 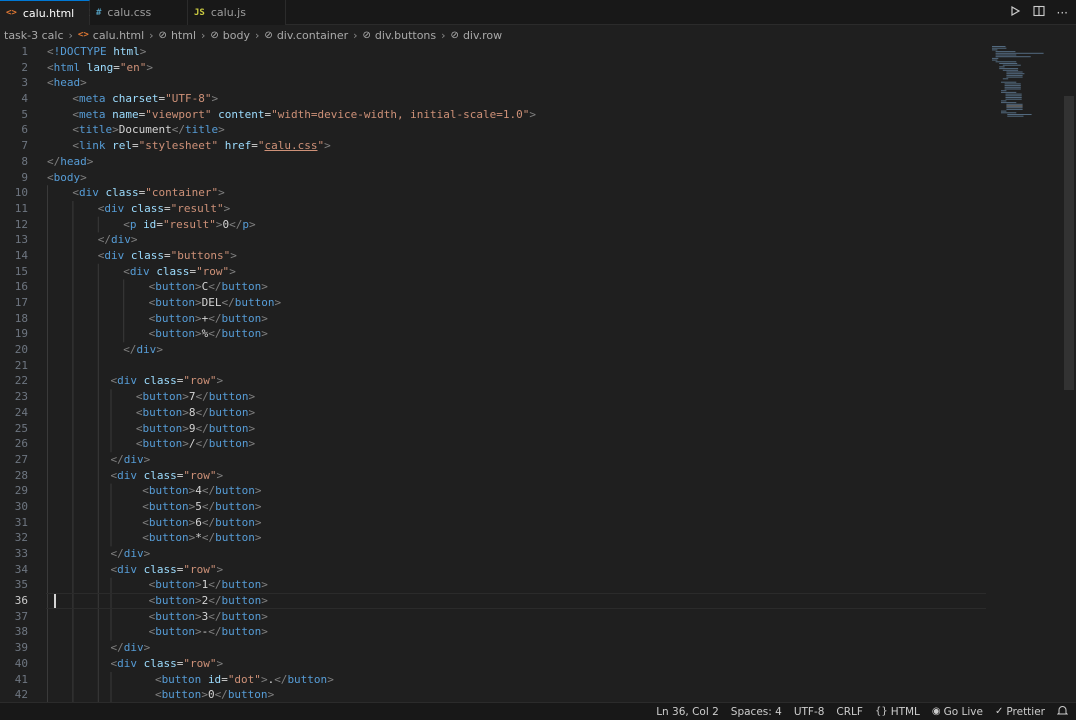 What do you see at coordinates (178, 146) in the screenshot?
I see `code-token: "stylesheet"` at bounding box center [178, 146].